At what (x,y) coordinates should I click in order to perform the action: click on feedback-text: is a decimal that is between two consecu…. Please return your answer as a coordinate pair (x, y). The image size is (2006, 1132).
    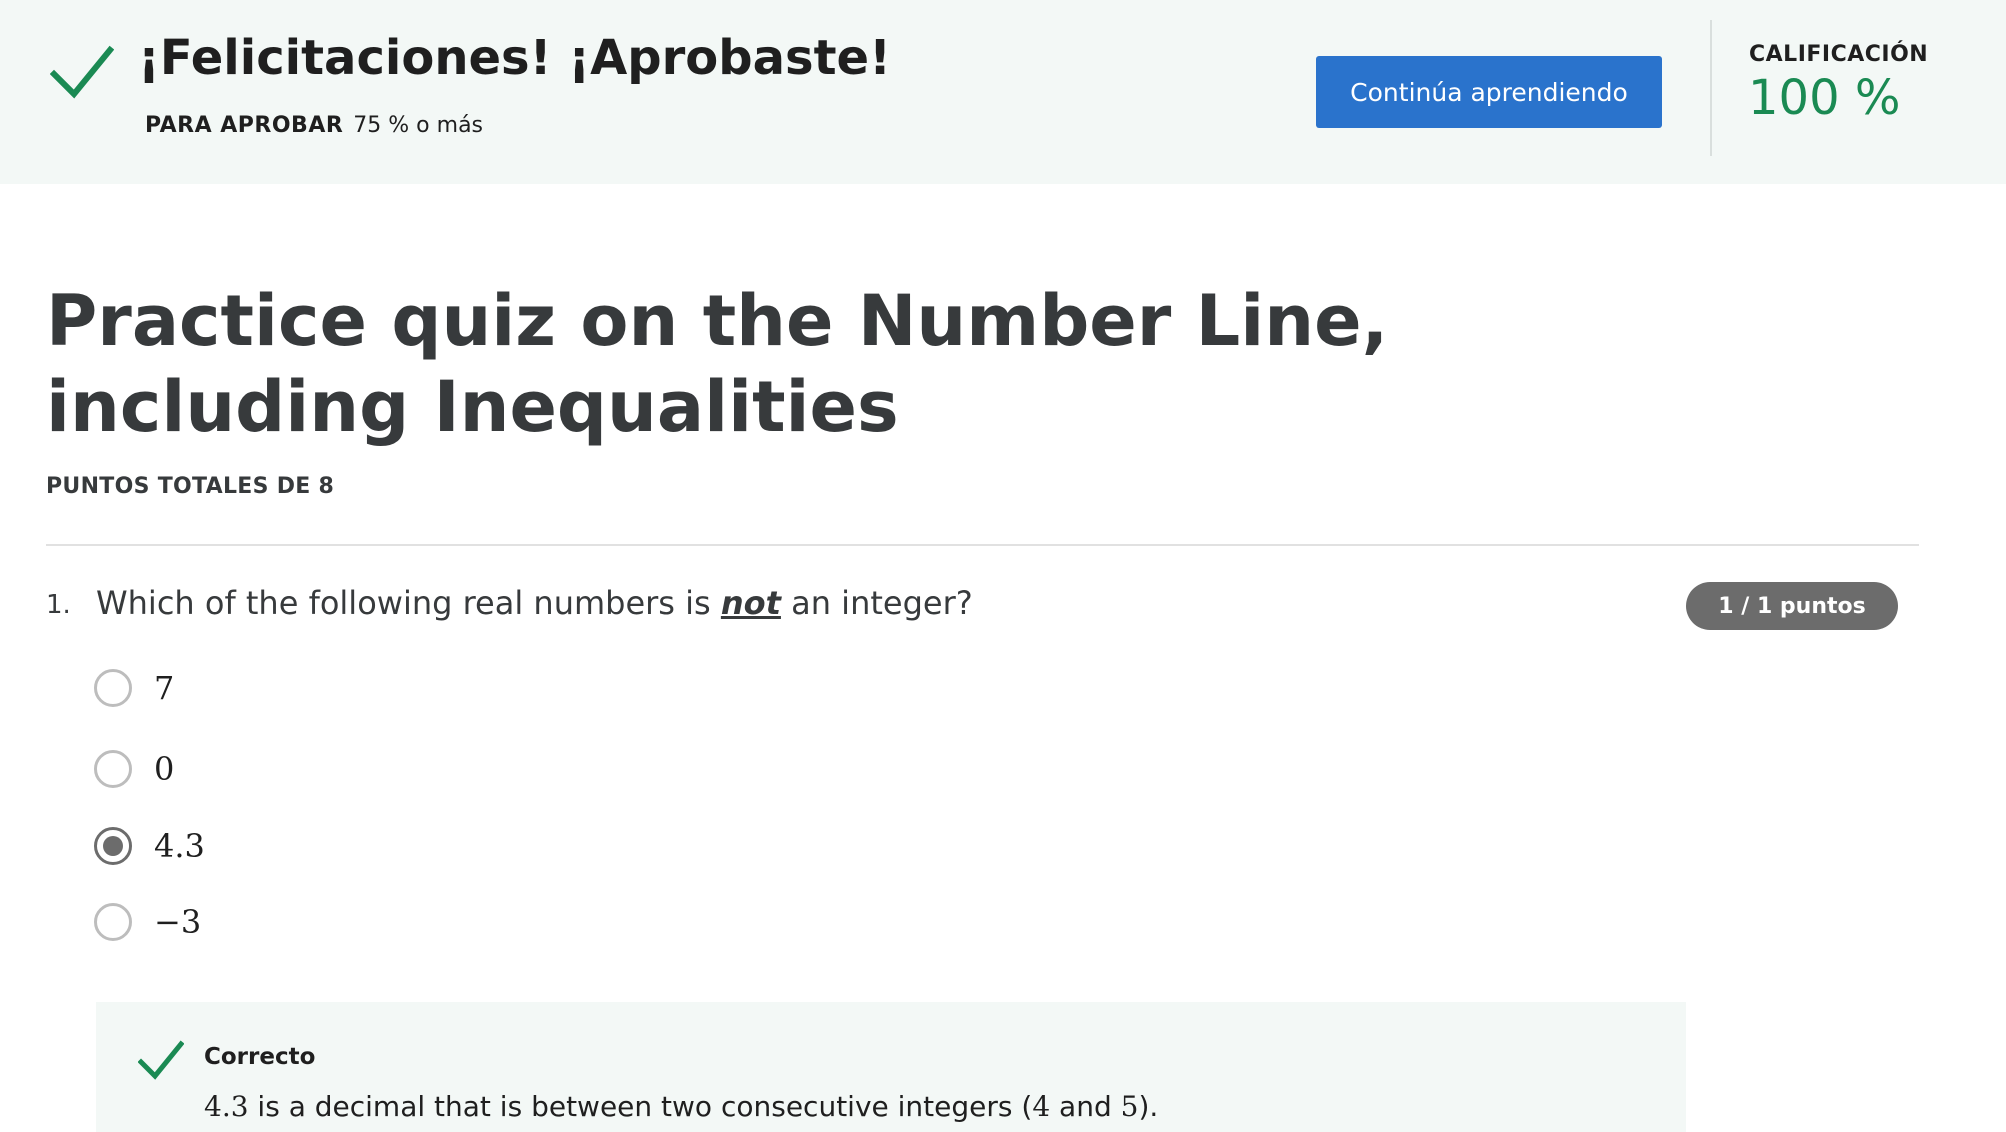
    Looking at the image, I should click on (640, 1106).